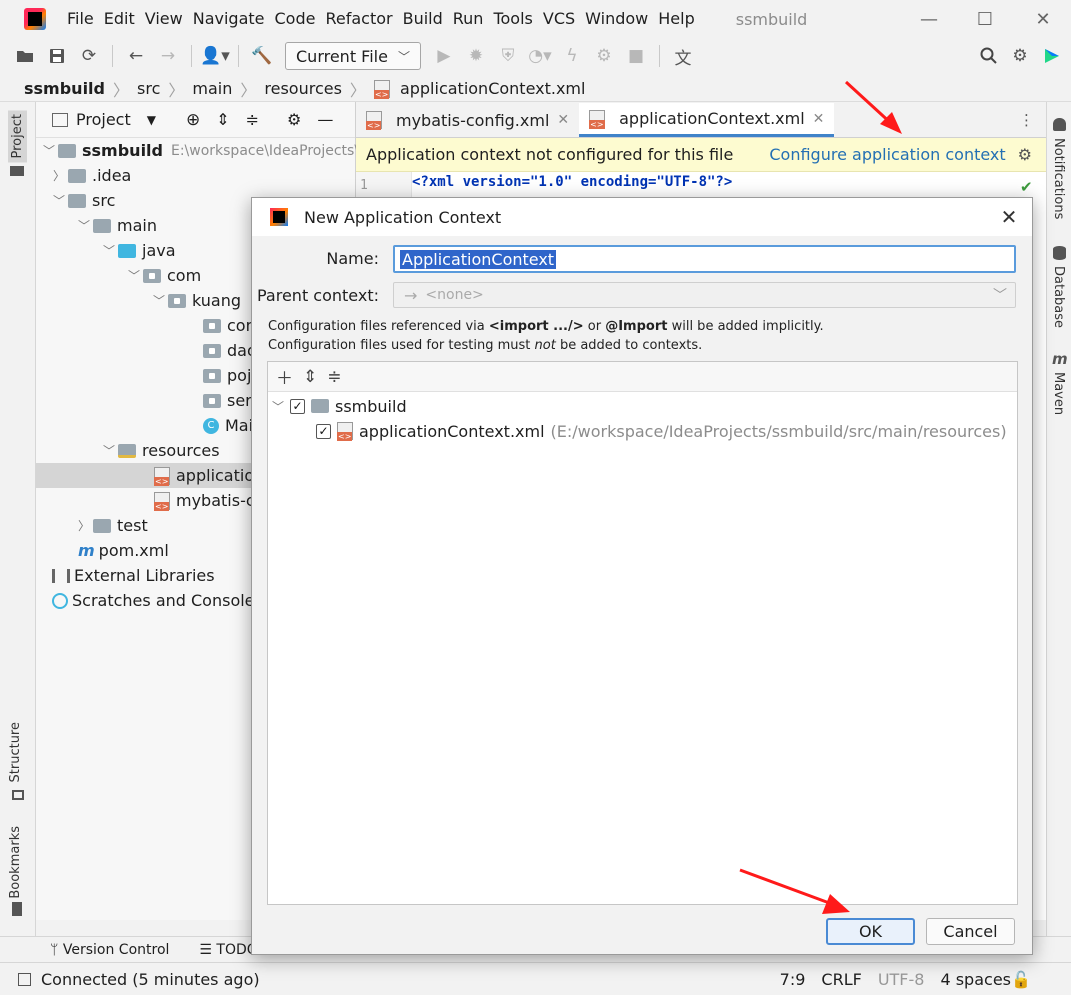 The height and width of the screenshot is (995, 1071). I want to click on line-separator: CRLF, so click(841, 979).